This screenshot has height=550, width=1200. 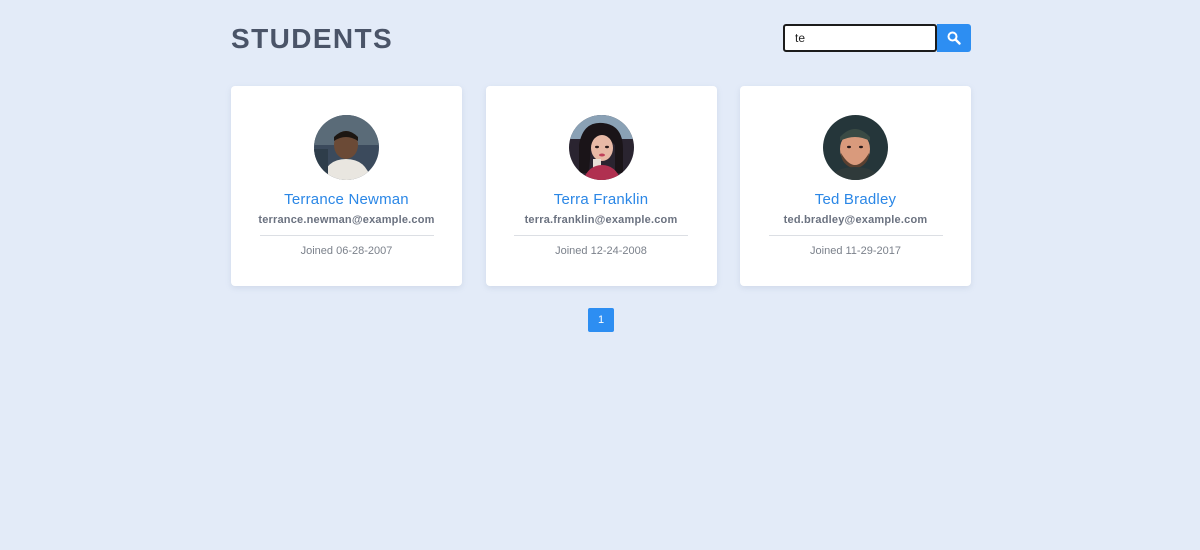 I want to click on student-name: Ted Bradley, so click(x=855, y=199).